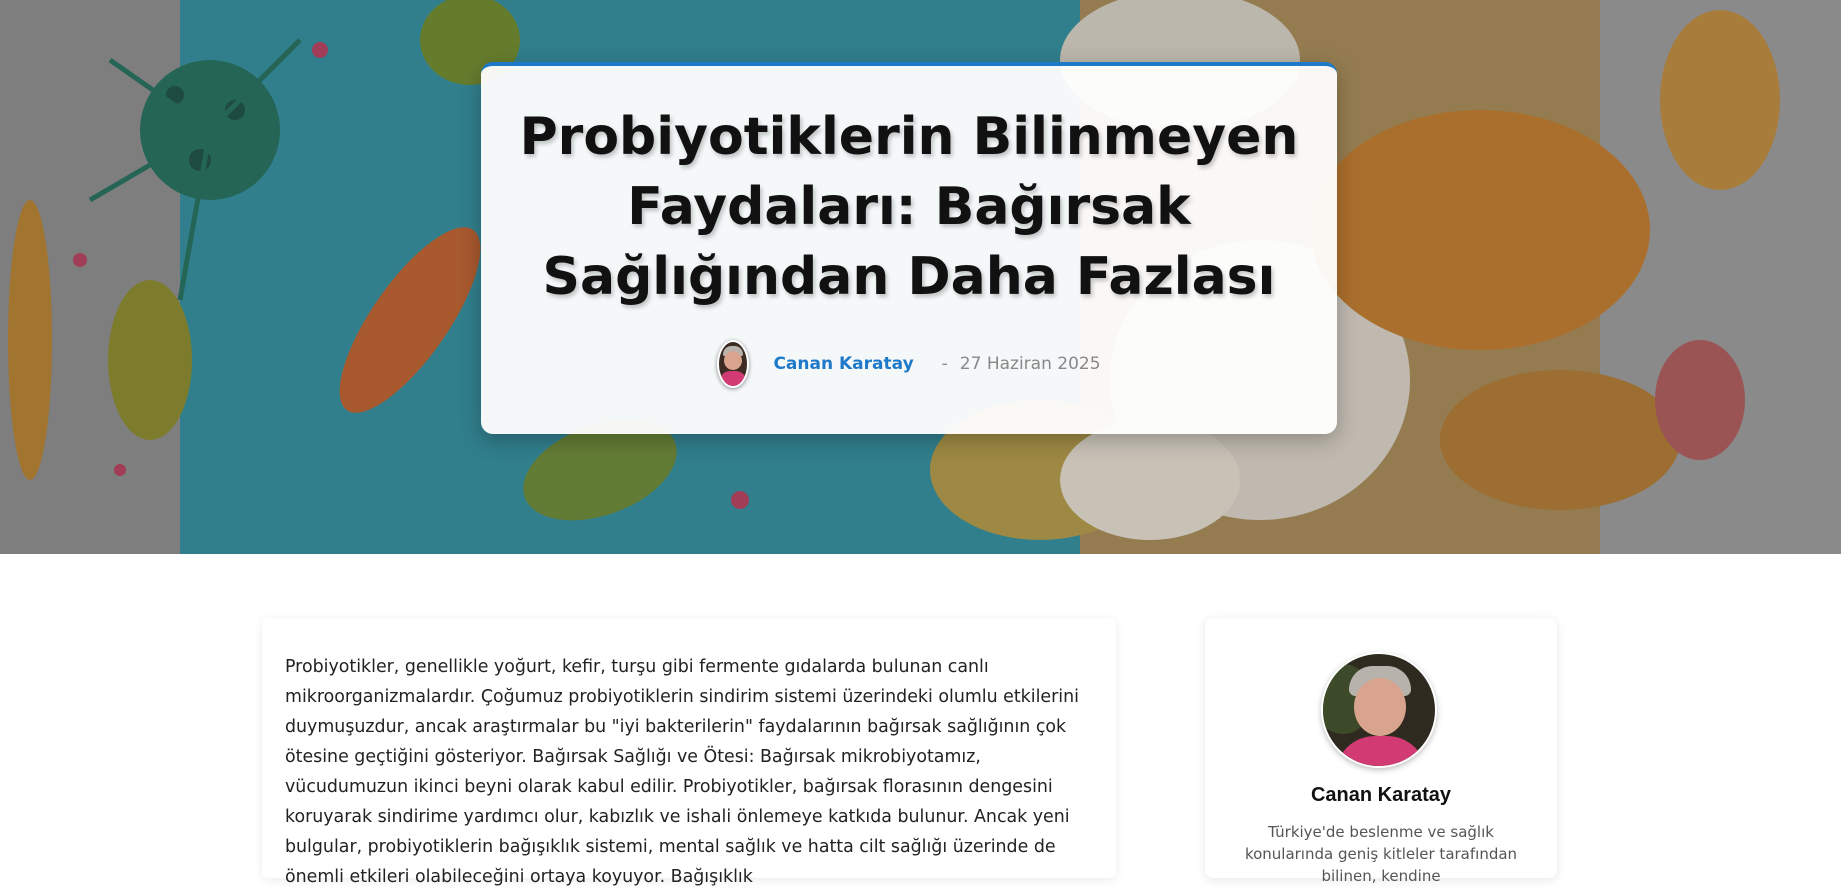 This screenshot has width=1841, height=892. Describe the element at coordinates (1030, 364) in the screenshot. I see `publish-date: 27 Haziran 2025` at that location.